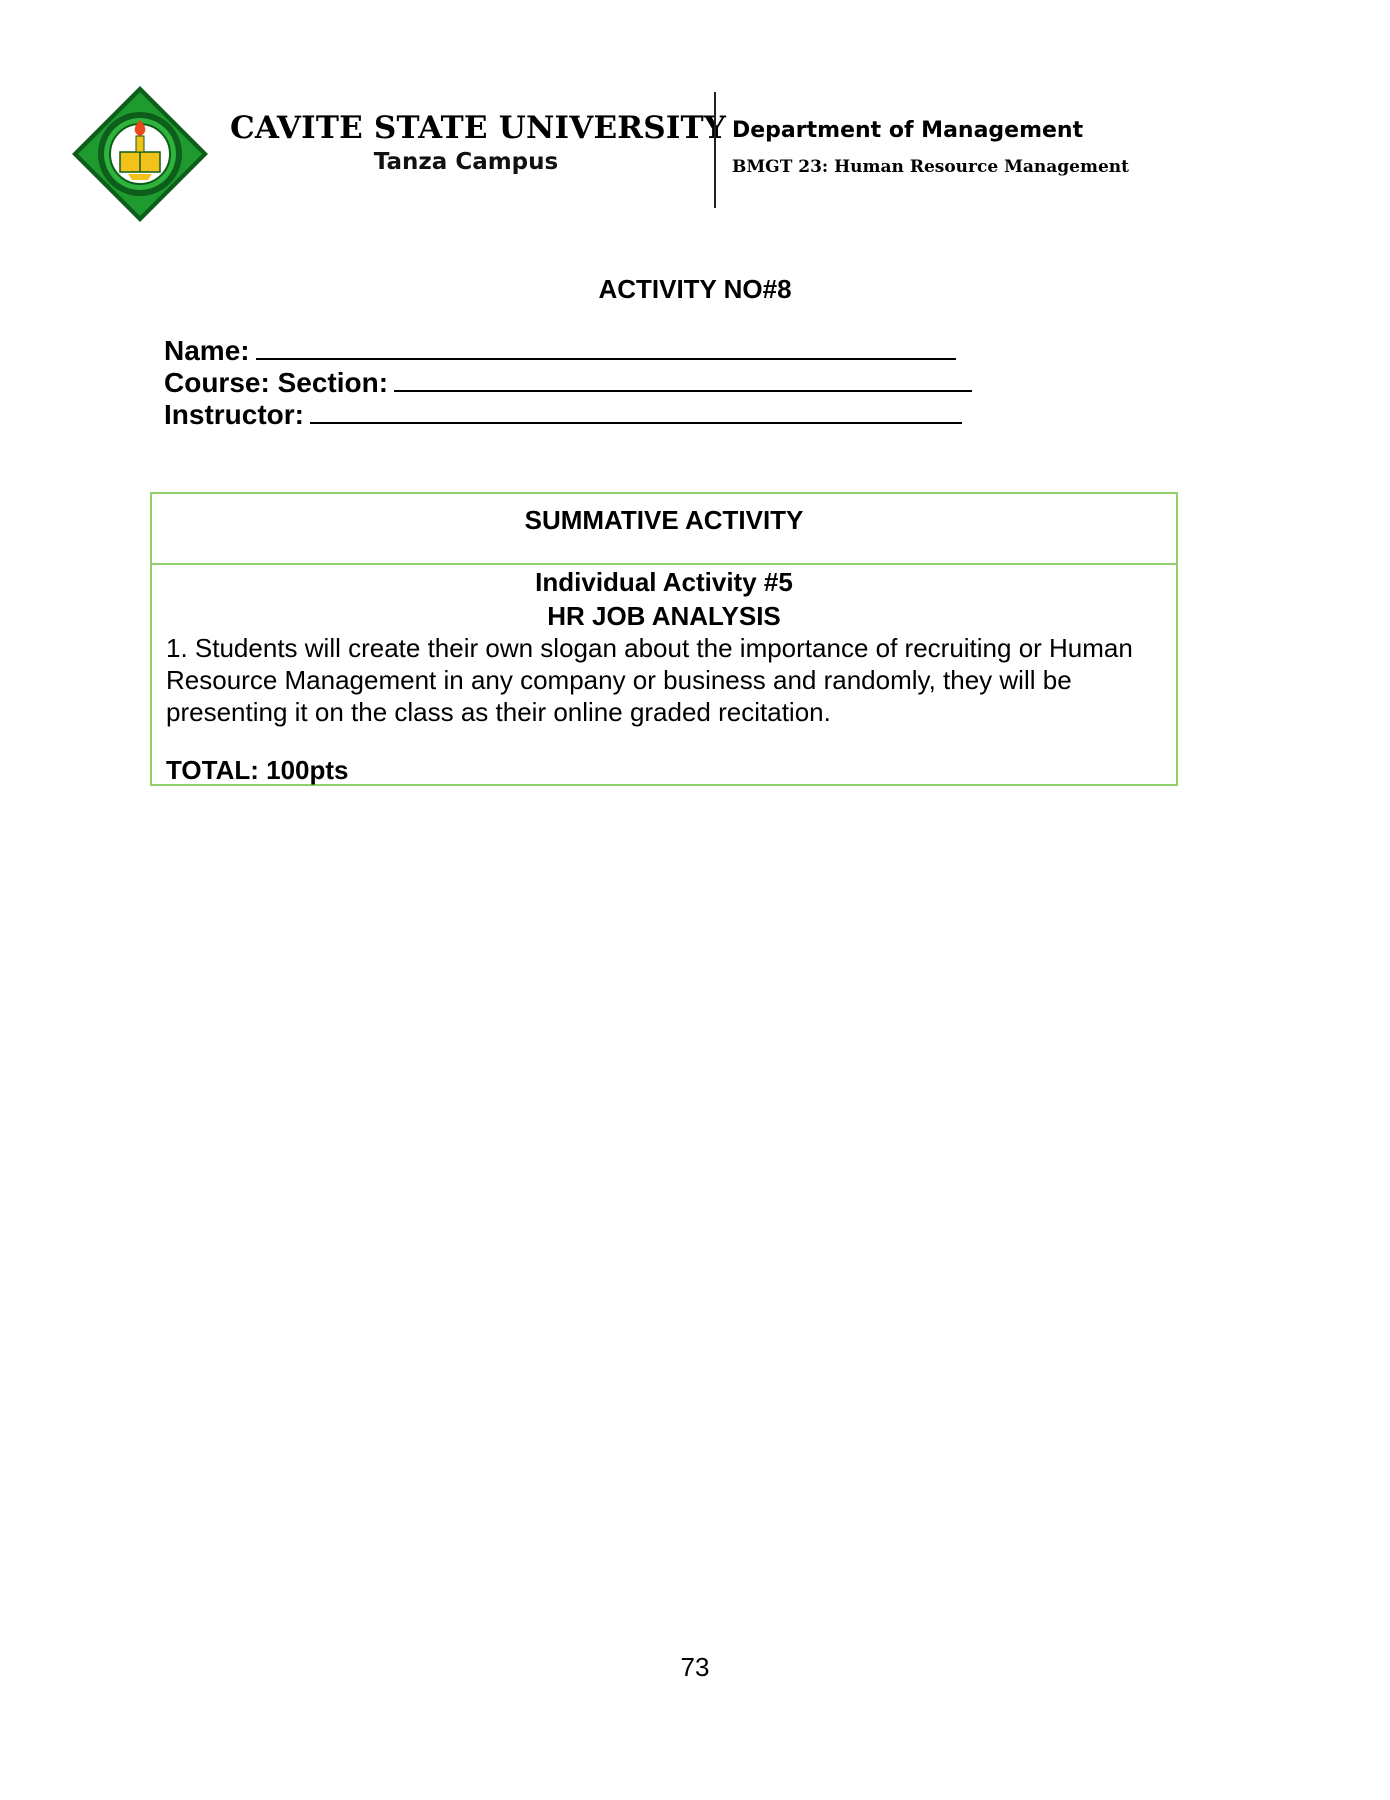 The height and width of the screenshot is (1800, 1390). I want to click on activity-title: ACTIVITY NO#8, so click(695, 289).